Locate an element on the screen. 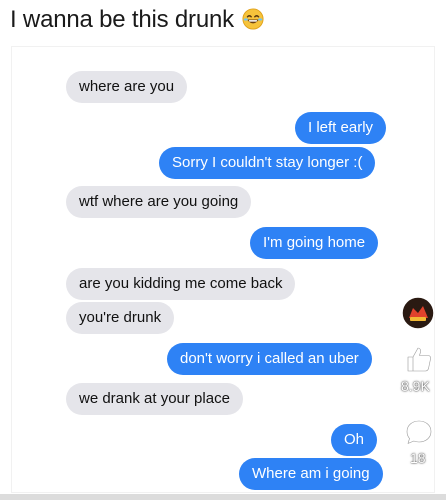 The height and width of the screenshot is (500, 446). message-text: wtf where are you going is located at coordinates (159, 201).